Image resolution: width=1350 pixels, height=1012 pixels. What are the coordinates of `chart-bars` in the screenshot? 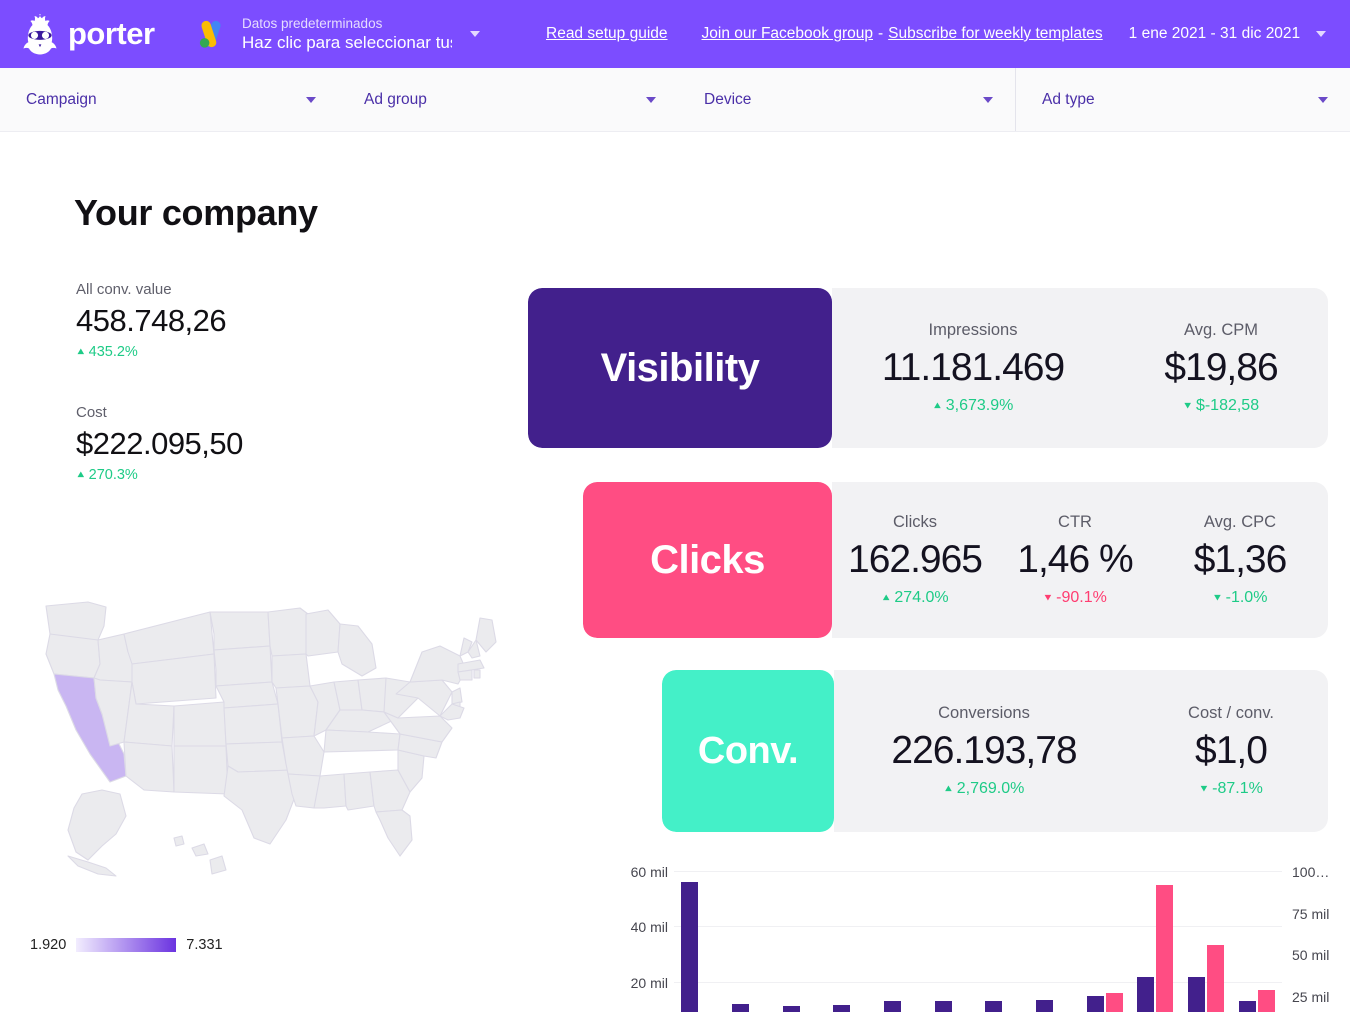 It's located at (978, 942).